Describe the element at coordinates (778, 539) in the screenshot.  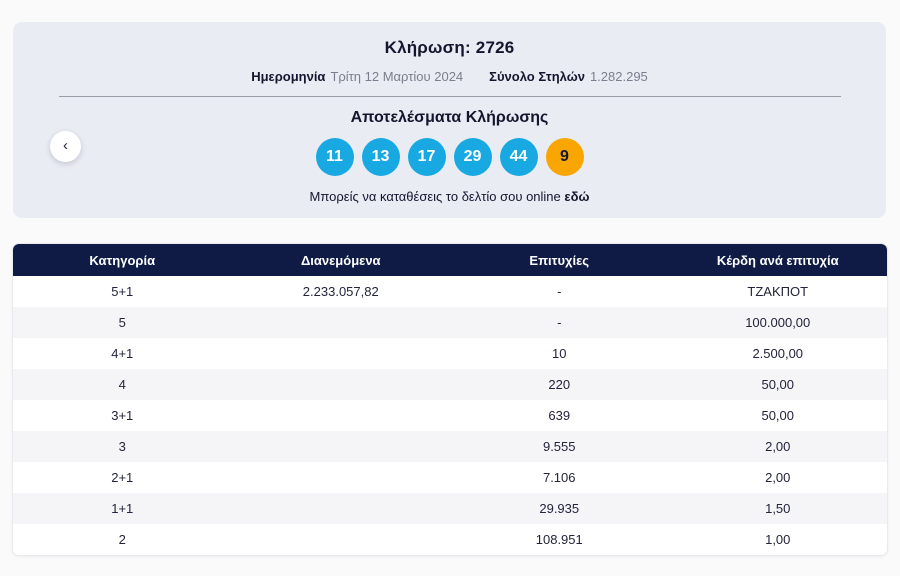
I see `cell-prize: 1,00` at that location.